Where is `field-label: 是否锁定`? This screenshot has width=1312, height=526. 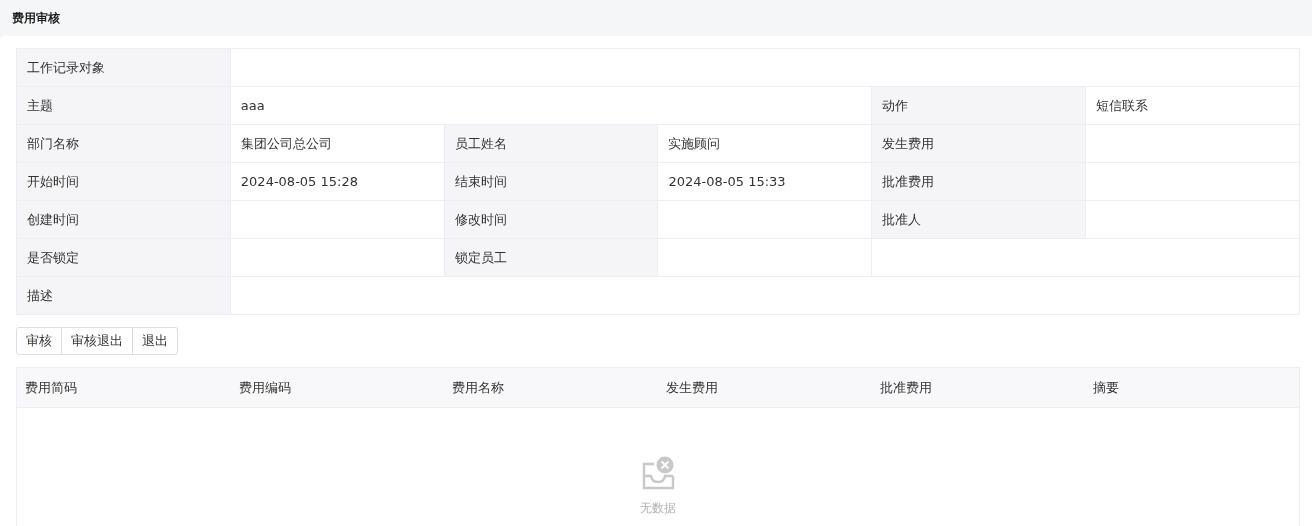
field-label: 是否锁定 is located at coordinates (124, 258).